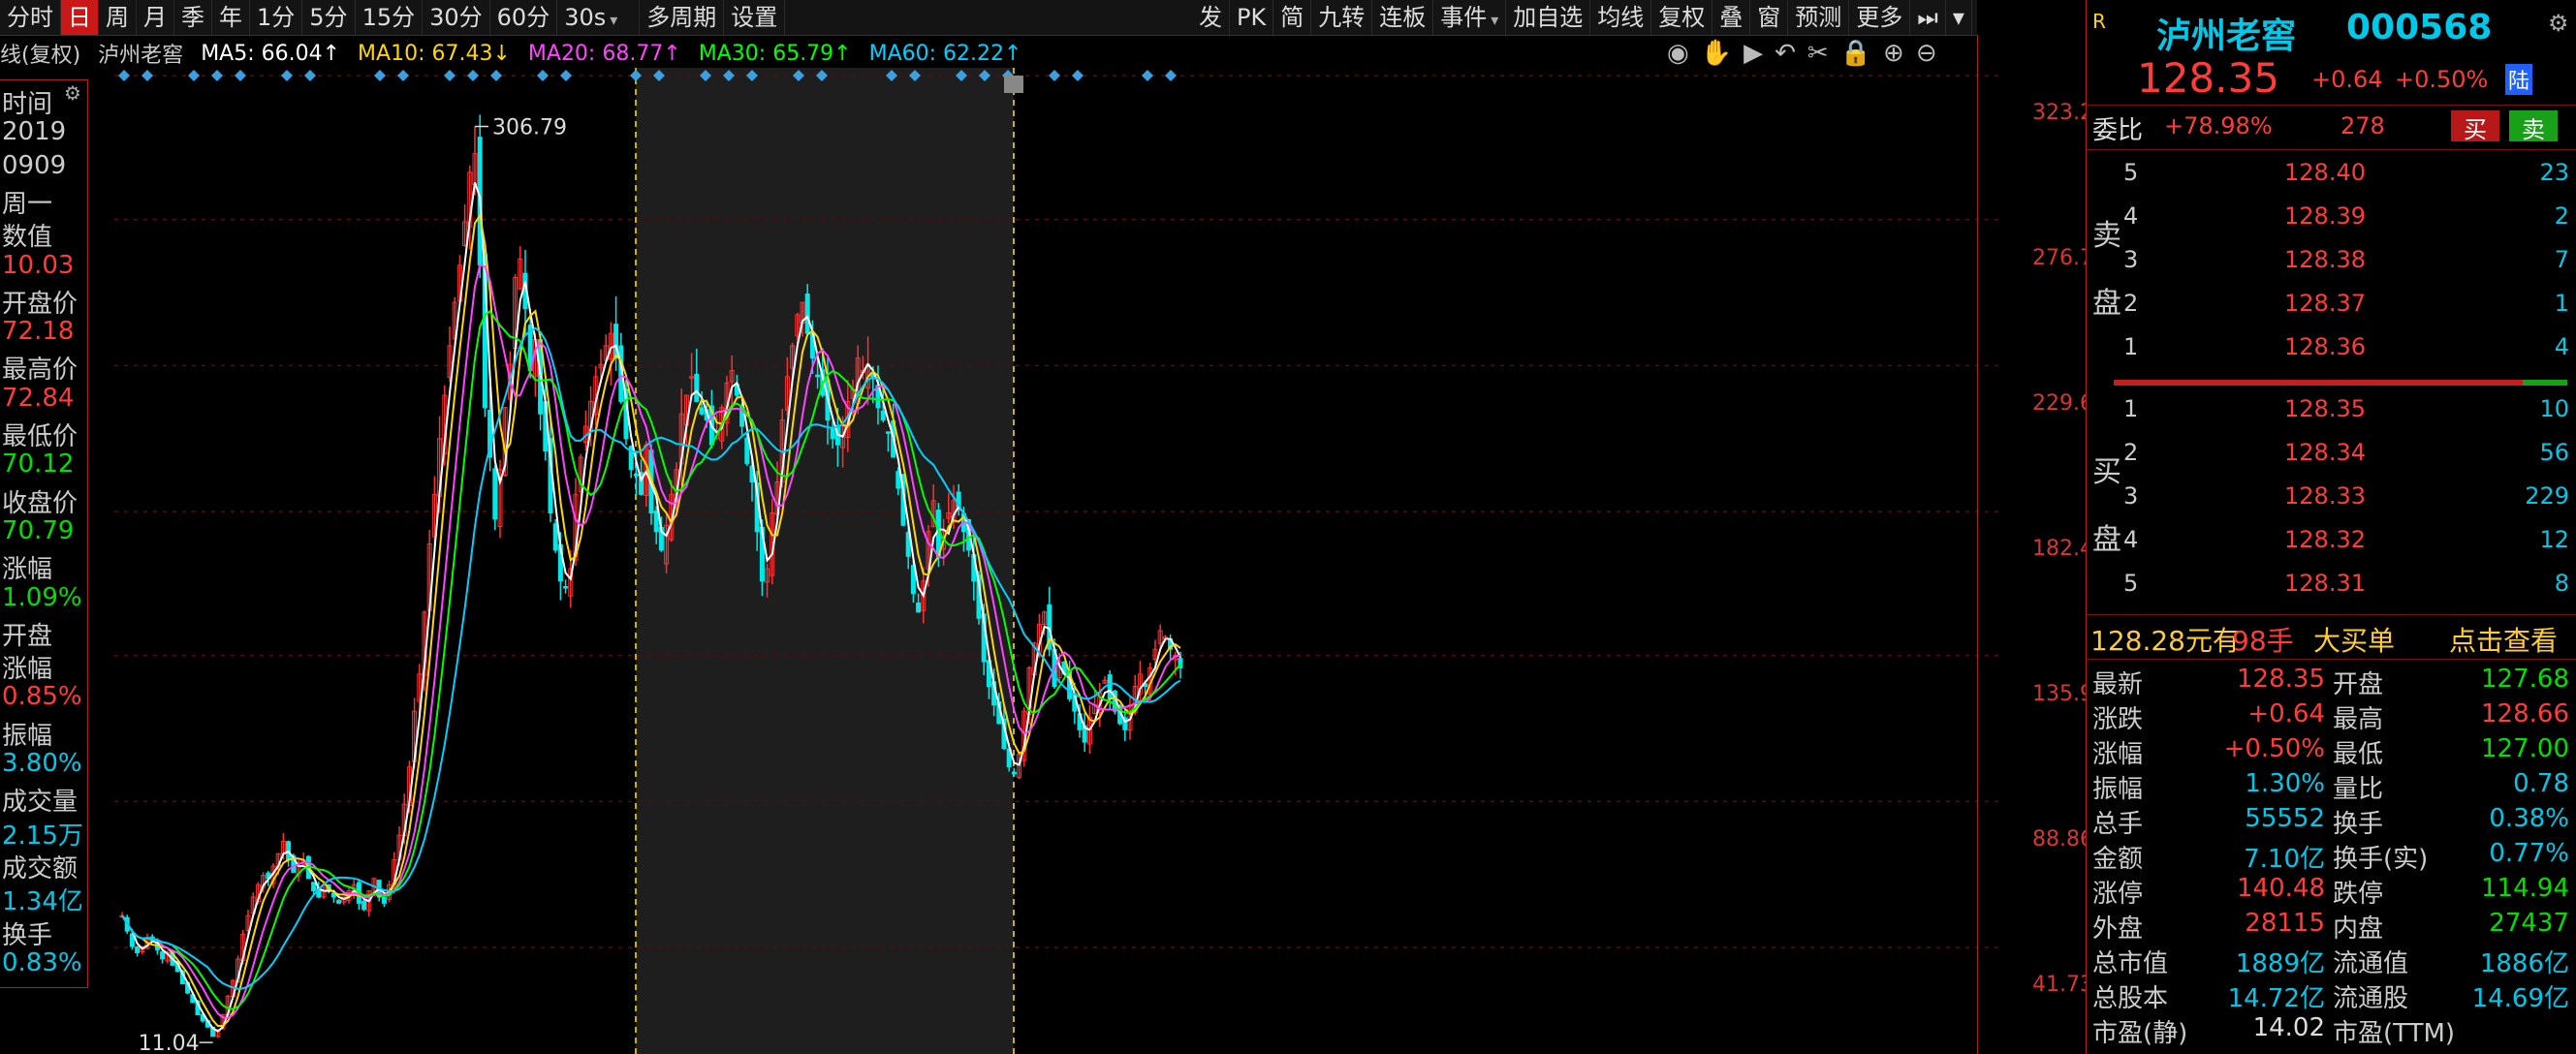 The image size is (2576, 1054). I want to click on info-item: 开盘价, so click(40, 304).